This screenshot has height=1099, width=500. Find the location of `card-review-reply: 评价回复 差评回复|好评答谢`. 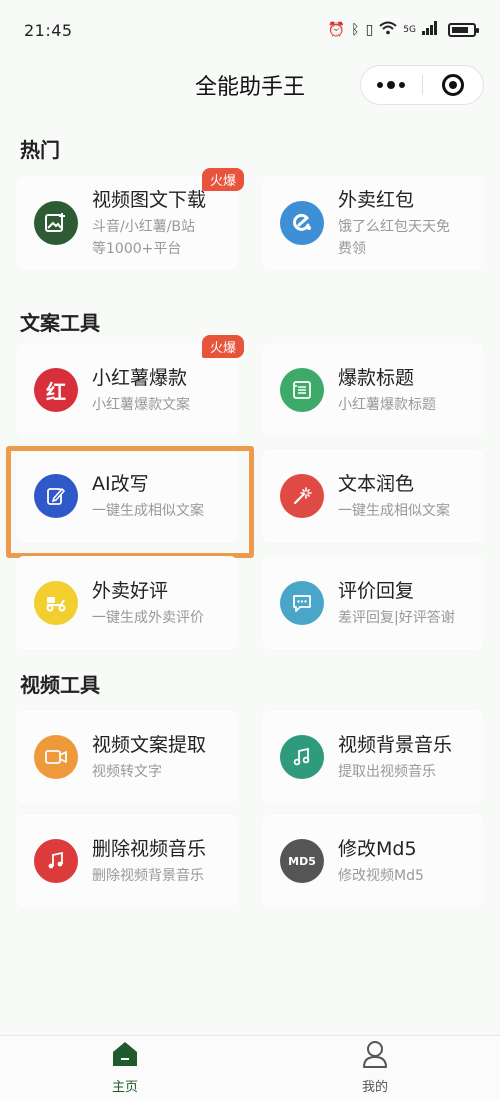

card-review-reply: 评价回复 差评回复|好评答谢 is located at coordinates (373, 603).